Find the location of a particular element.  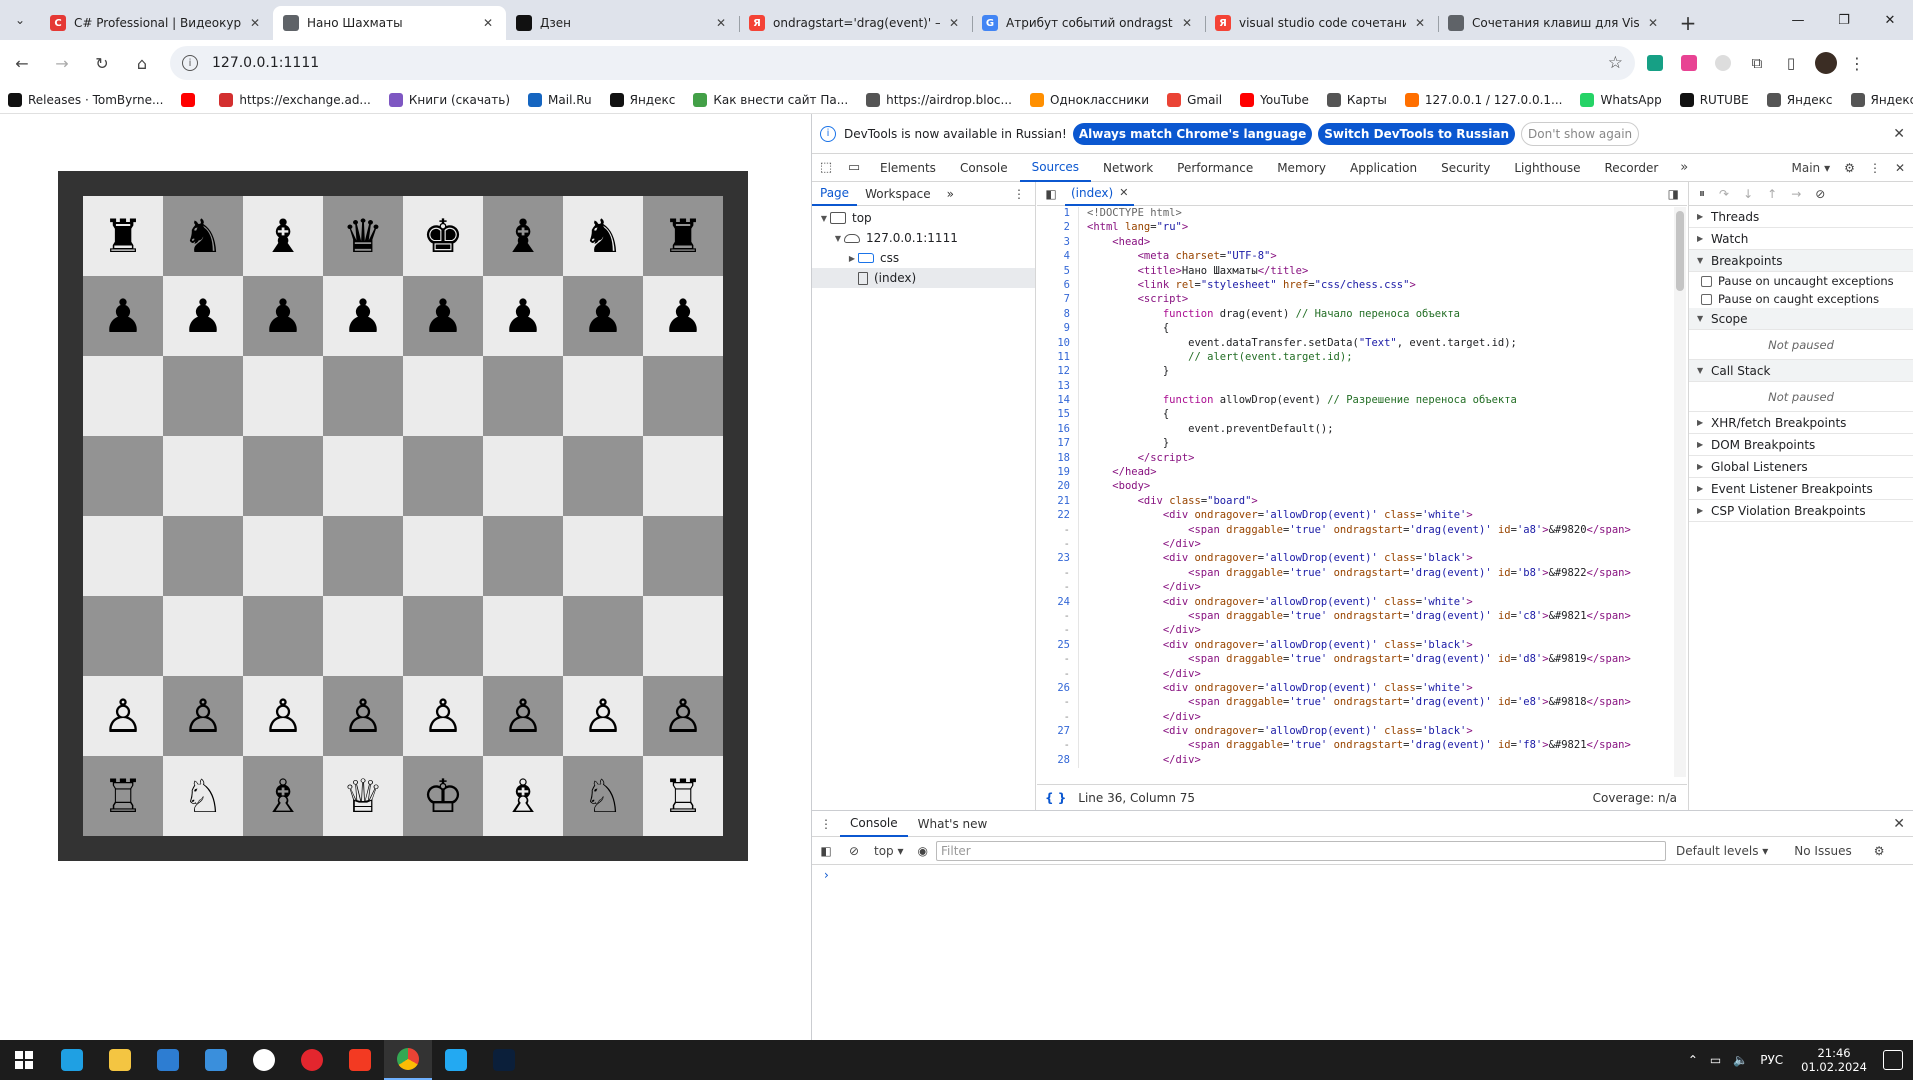

line-number: 10 is located at coordinates (1058, 343).